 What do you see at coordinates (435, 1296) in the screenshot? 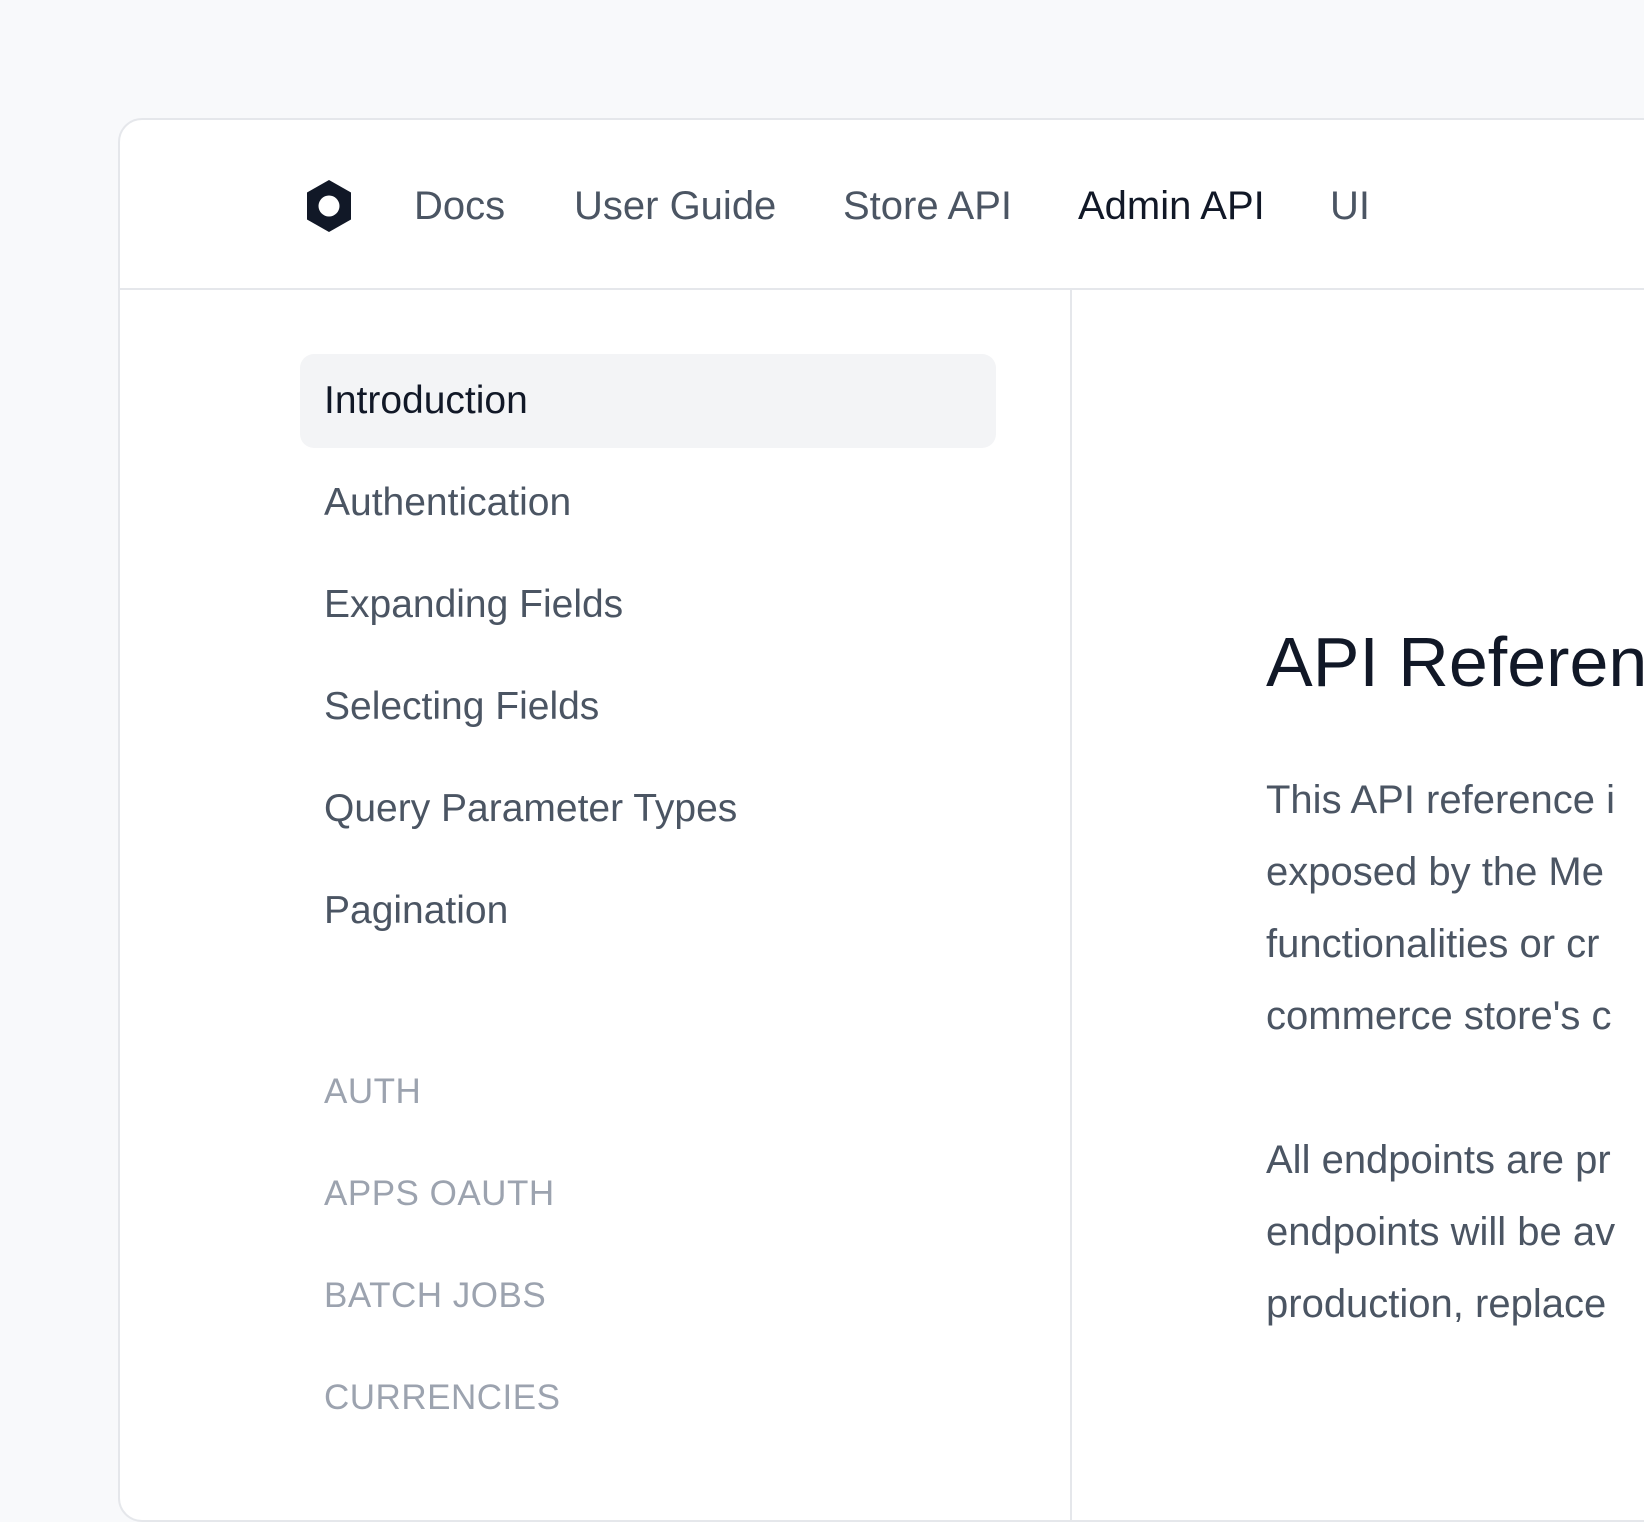
I see `sidebar-section-batch-jobs: BATCH JOBS` at bounding box center [435, 1296].